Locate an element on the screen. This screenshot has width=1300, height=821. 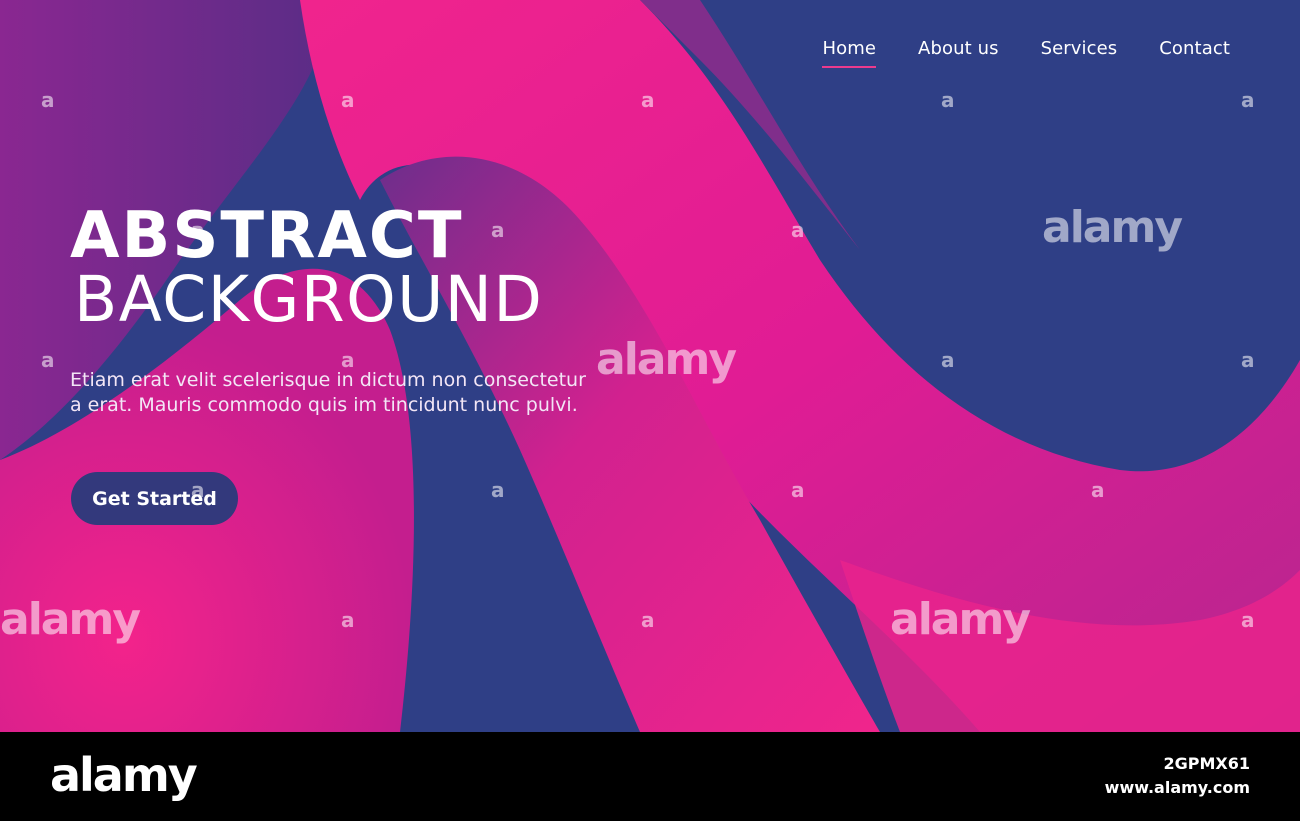
nav-item-about-us: About us is located at coordinates (958, 51).